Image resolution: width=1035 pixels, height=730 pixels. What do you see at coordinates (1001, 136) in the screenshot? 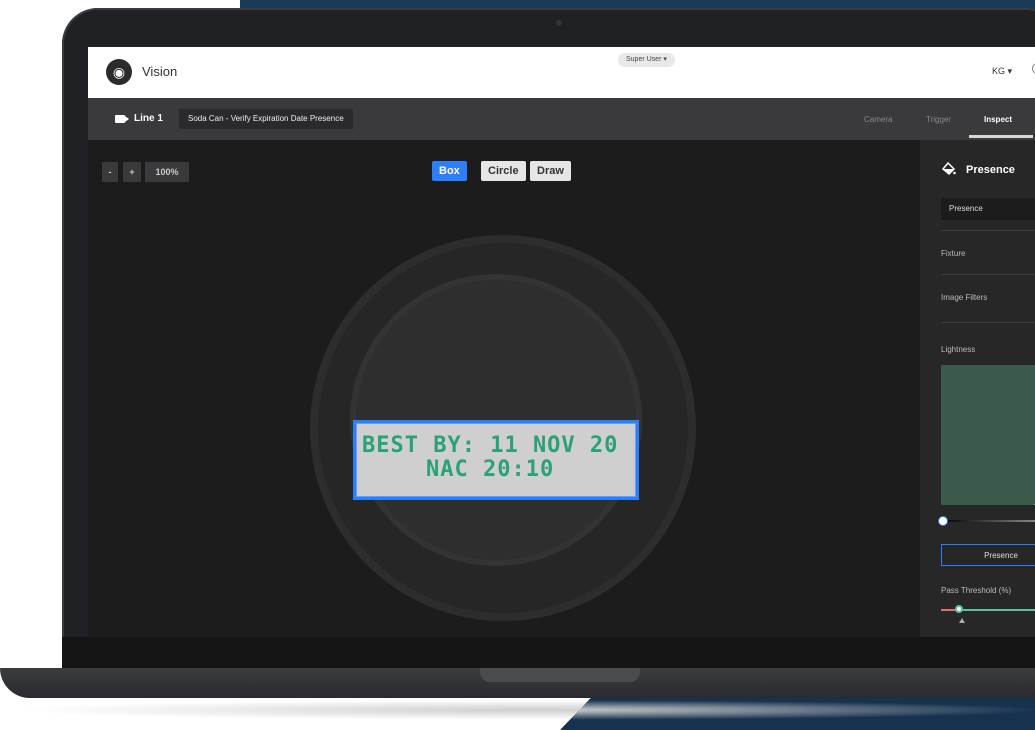
I see `active-tab-indicator` at bounding box center [1001, 136].